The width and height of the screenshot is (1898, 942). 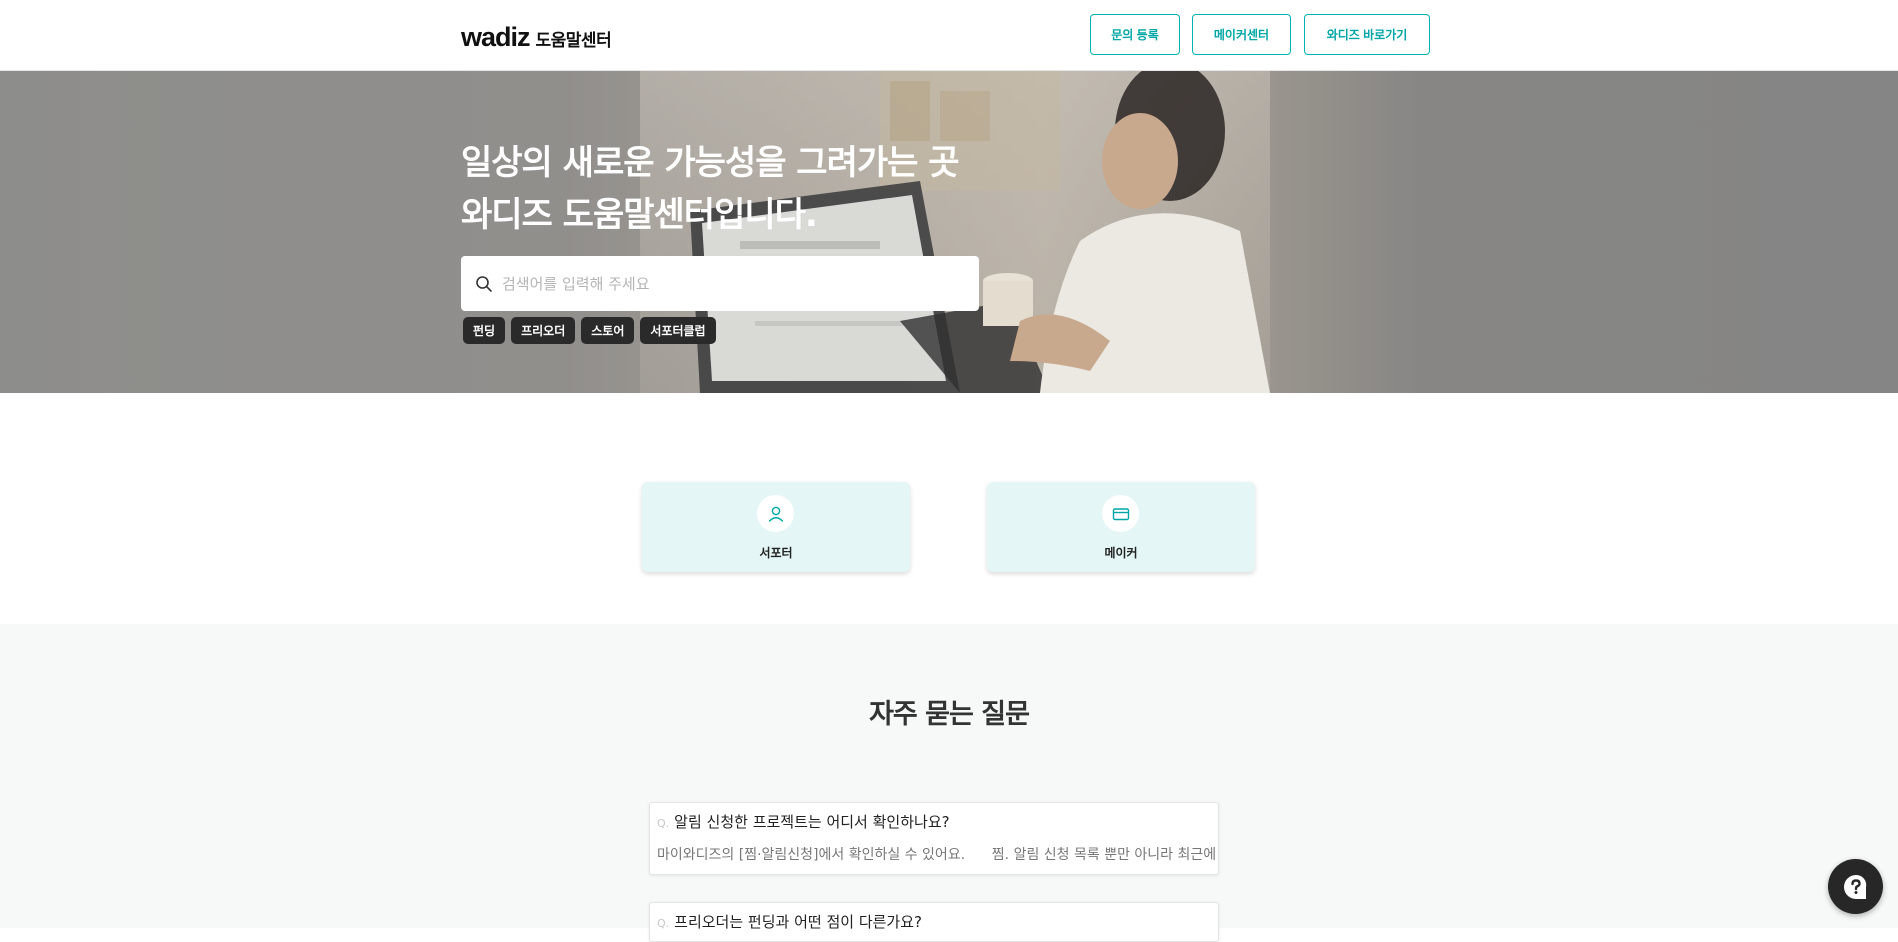 I want to click on faq-question: Q. 프리오더는 펀딩과 어떤 점이 다른가요?, so click(x=789, y=921).